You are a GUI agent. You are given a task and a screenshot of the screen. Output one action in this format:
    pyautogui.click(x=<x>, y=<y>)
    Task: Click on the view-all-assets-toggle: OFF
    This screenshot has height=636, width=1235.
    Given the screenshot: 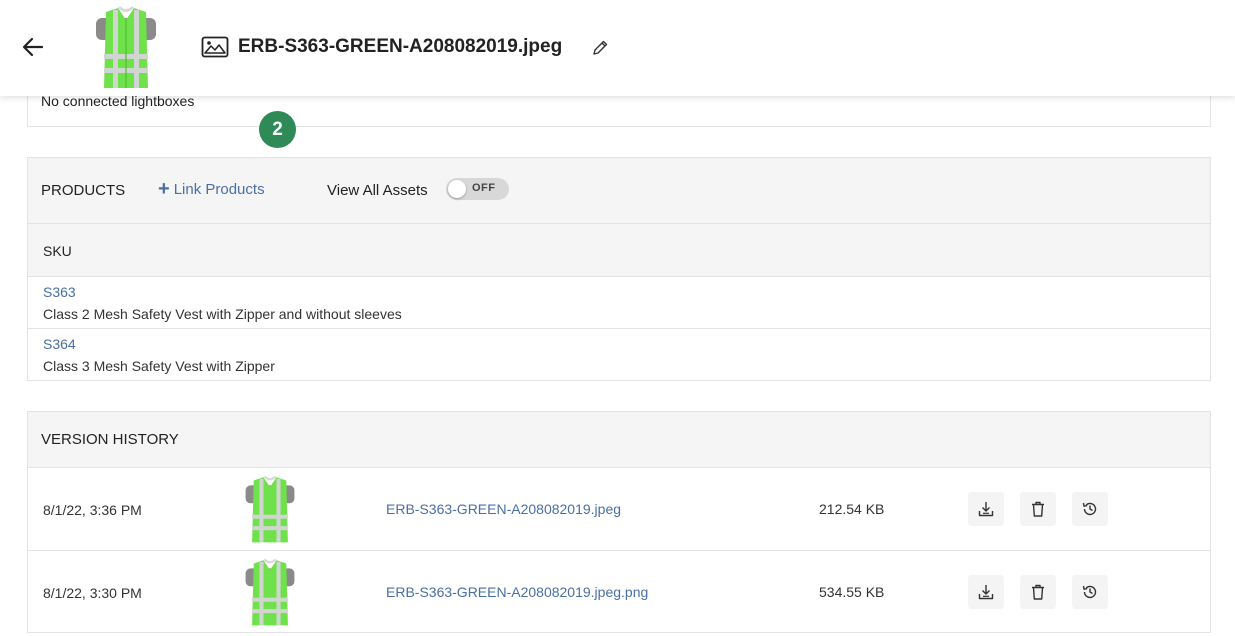 What is the action you would take?
    pyautogui.click(x=477, y=189)
    